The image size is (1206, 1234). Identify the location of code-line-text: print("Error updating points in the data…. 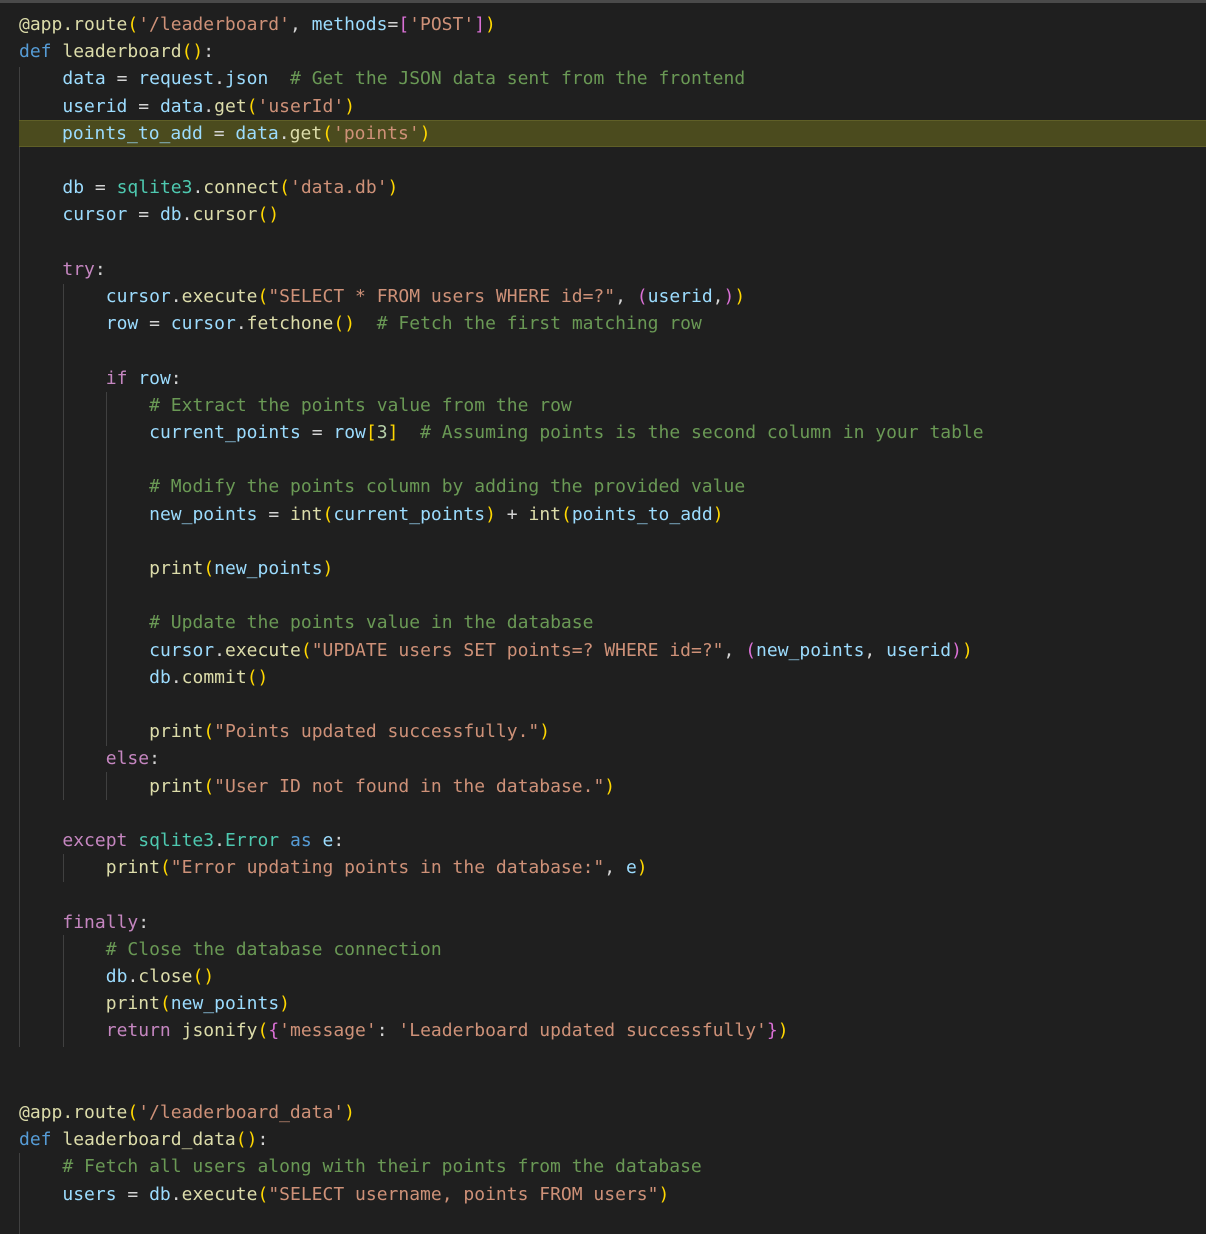
(376, 868).